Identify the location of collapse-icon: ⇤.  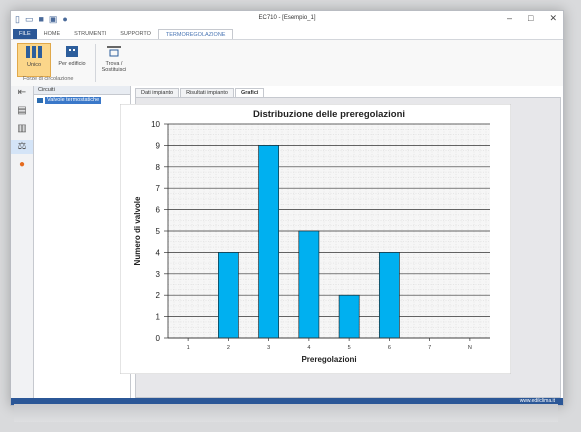
(22, 93).